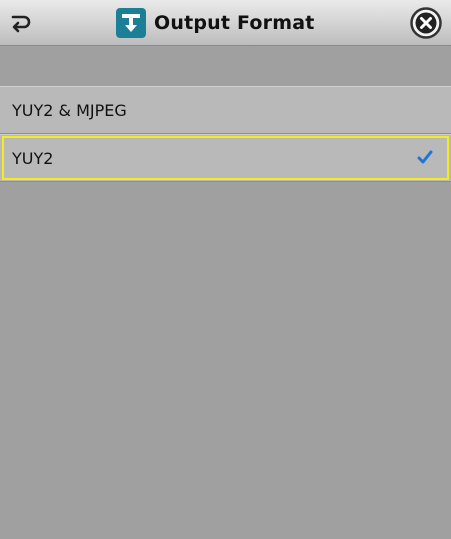 The width and height of the screenshot is (451, 539). What do you see at coordinates (33, 158) in the screenshot?
I see `option-label: YUY2` at bounding box center [33, 158].